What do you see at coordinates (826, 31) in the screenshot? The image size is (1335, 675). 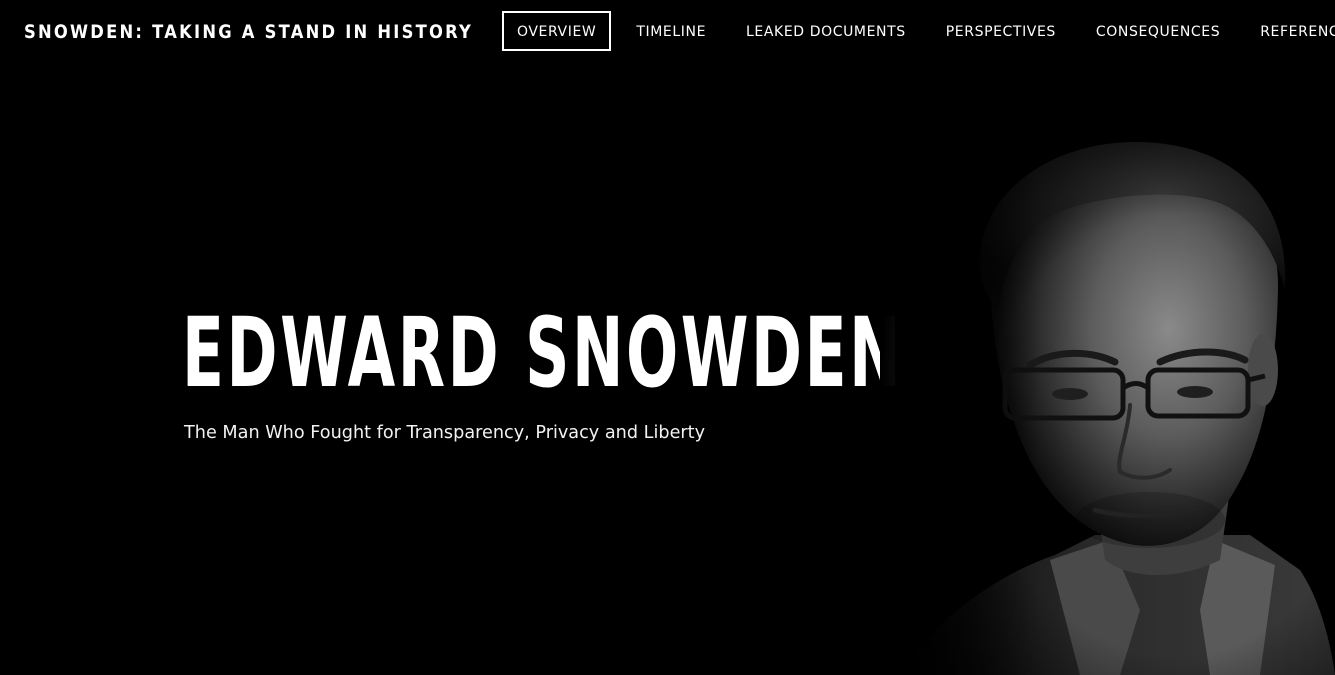 I see `nav-item-leaked-documents: LEAKED DOCUMENTS` at bounding box center [826, 31].